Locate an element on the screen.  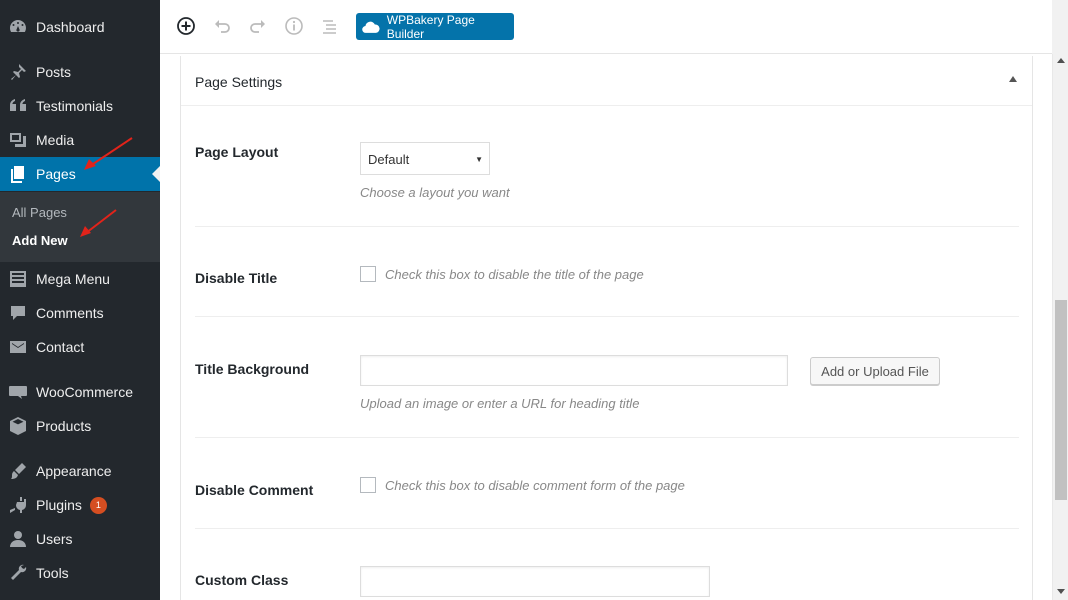
sidebar-item-label: Media is located at coordinates (55, 140).